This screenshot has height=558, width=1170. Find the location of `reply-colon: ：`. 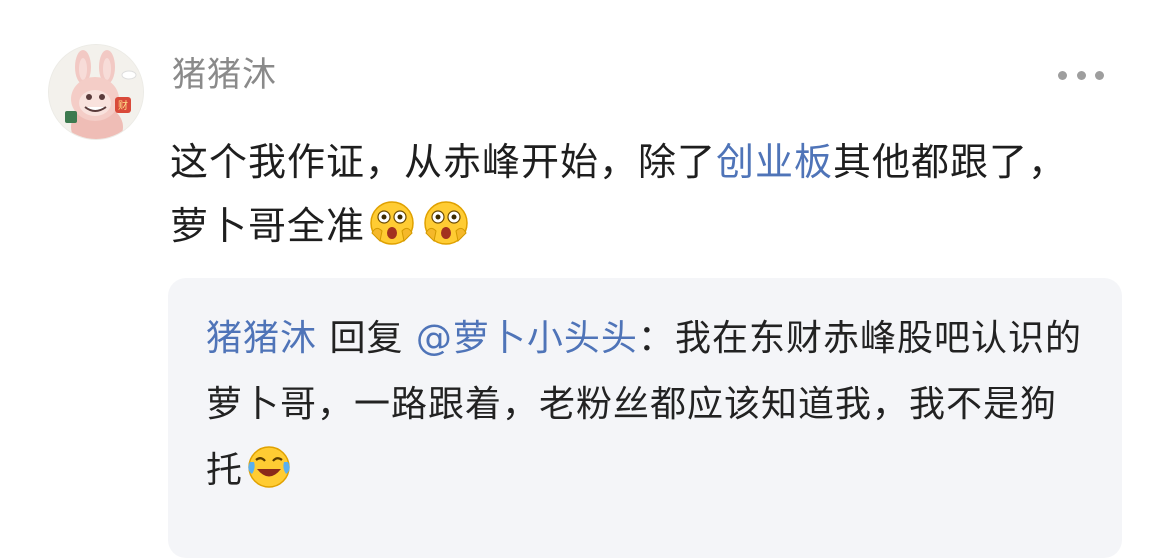

reply-colon: ： is located at coordinates (656, 338).